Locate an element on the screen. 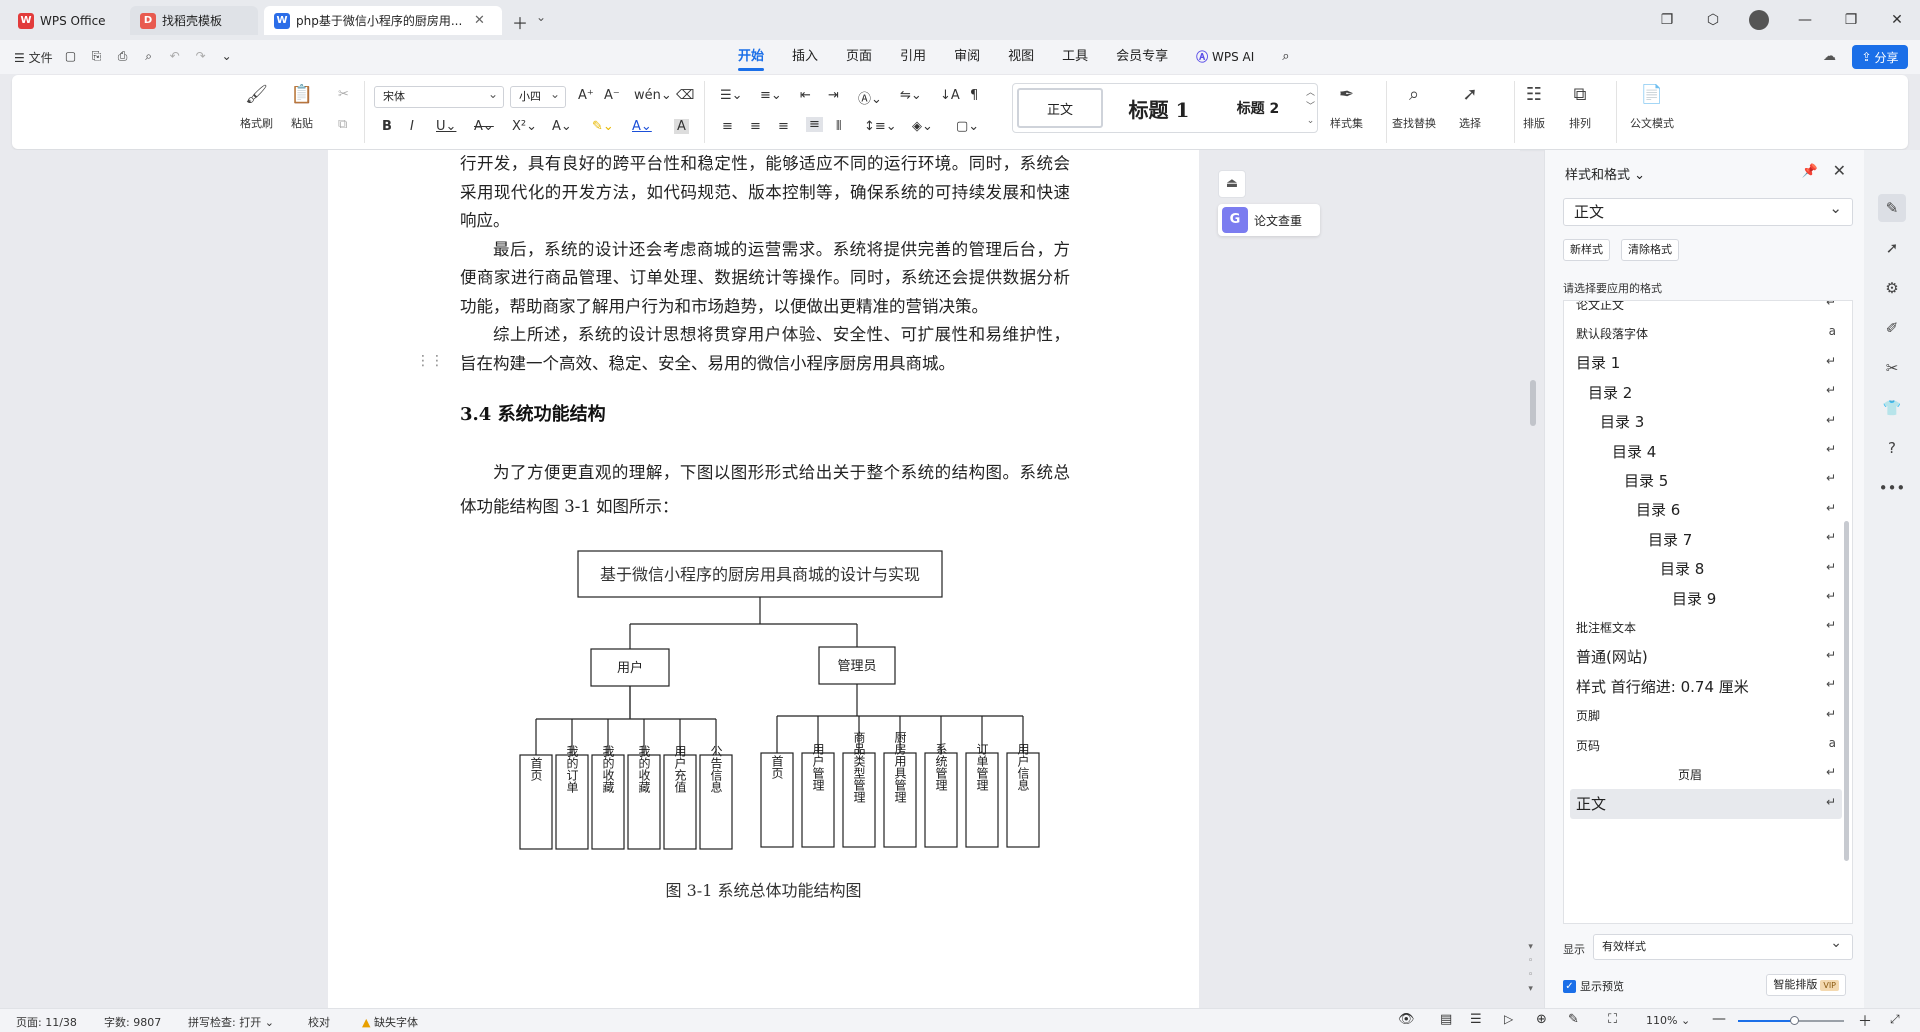 The image size is (1920, 1032). collapse-panel-icon: ⏏ is located at coordinates (1232, 184).